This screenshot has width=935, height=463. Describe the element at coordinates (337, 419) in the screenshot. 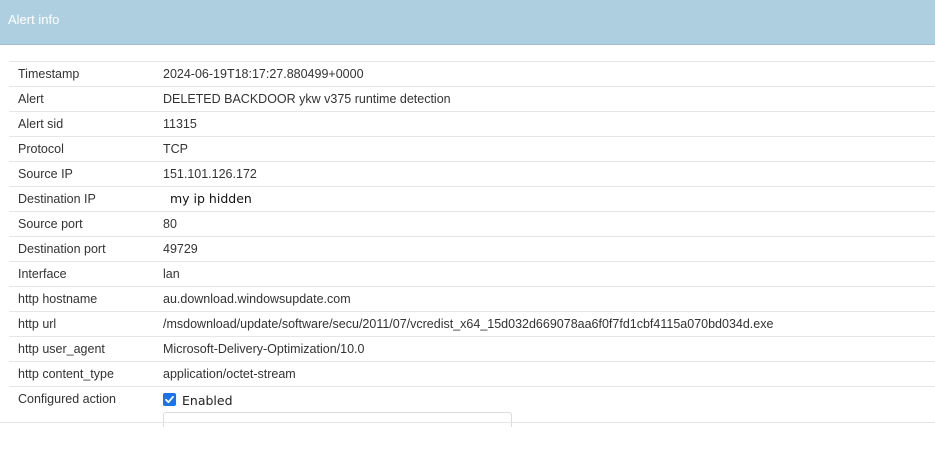

I see `action-select` at that location.